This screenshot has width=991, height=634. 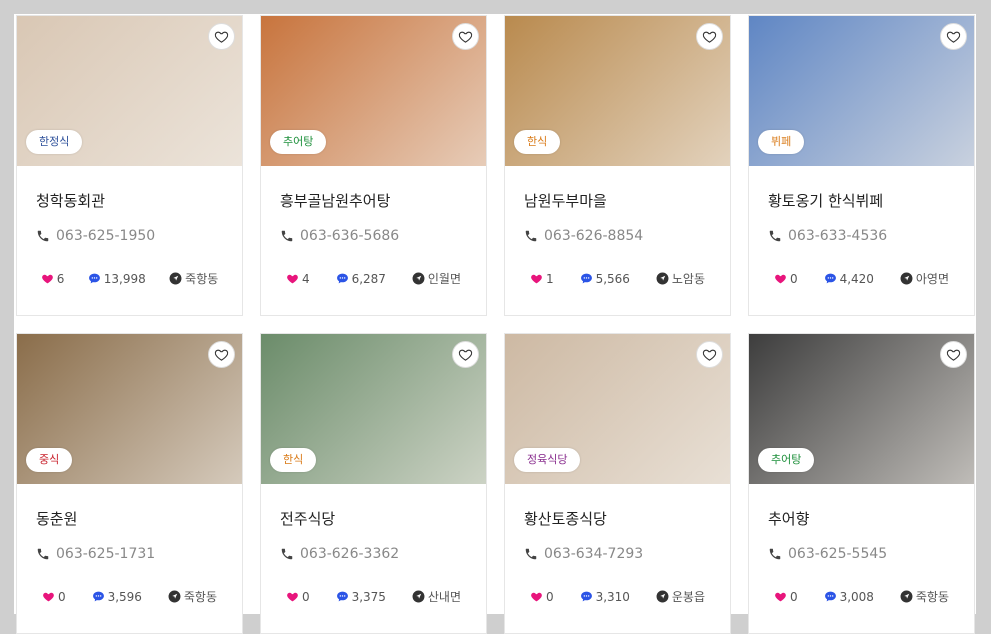 I want to click on stats-row: 4 6,287 인월면, so click(x=373, y=278).